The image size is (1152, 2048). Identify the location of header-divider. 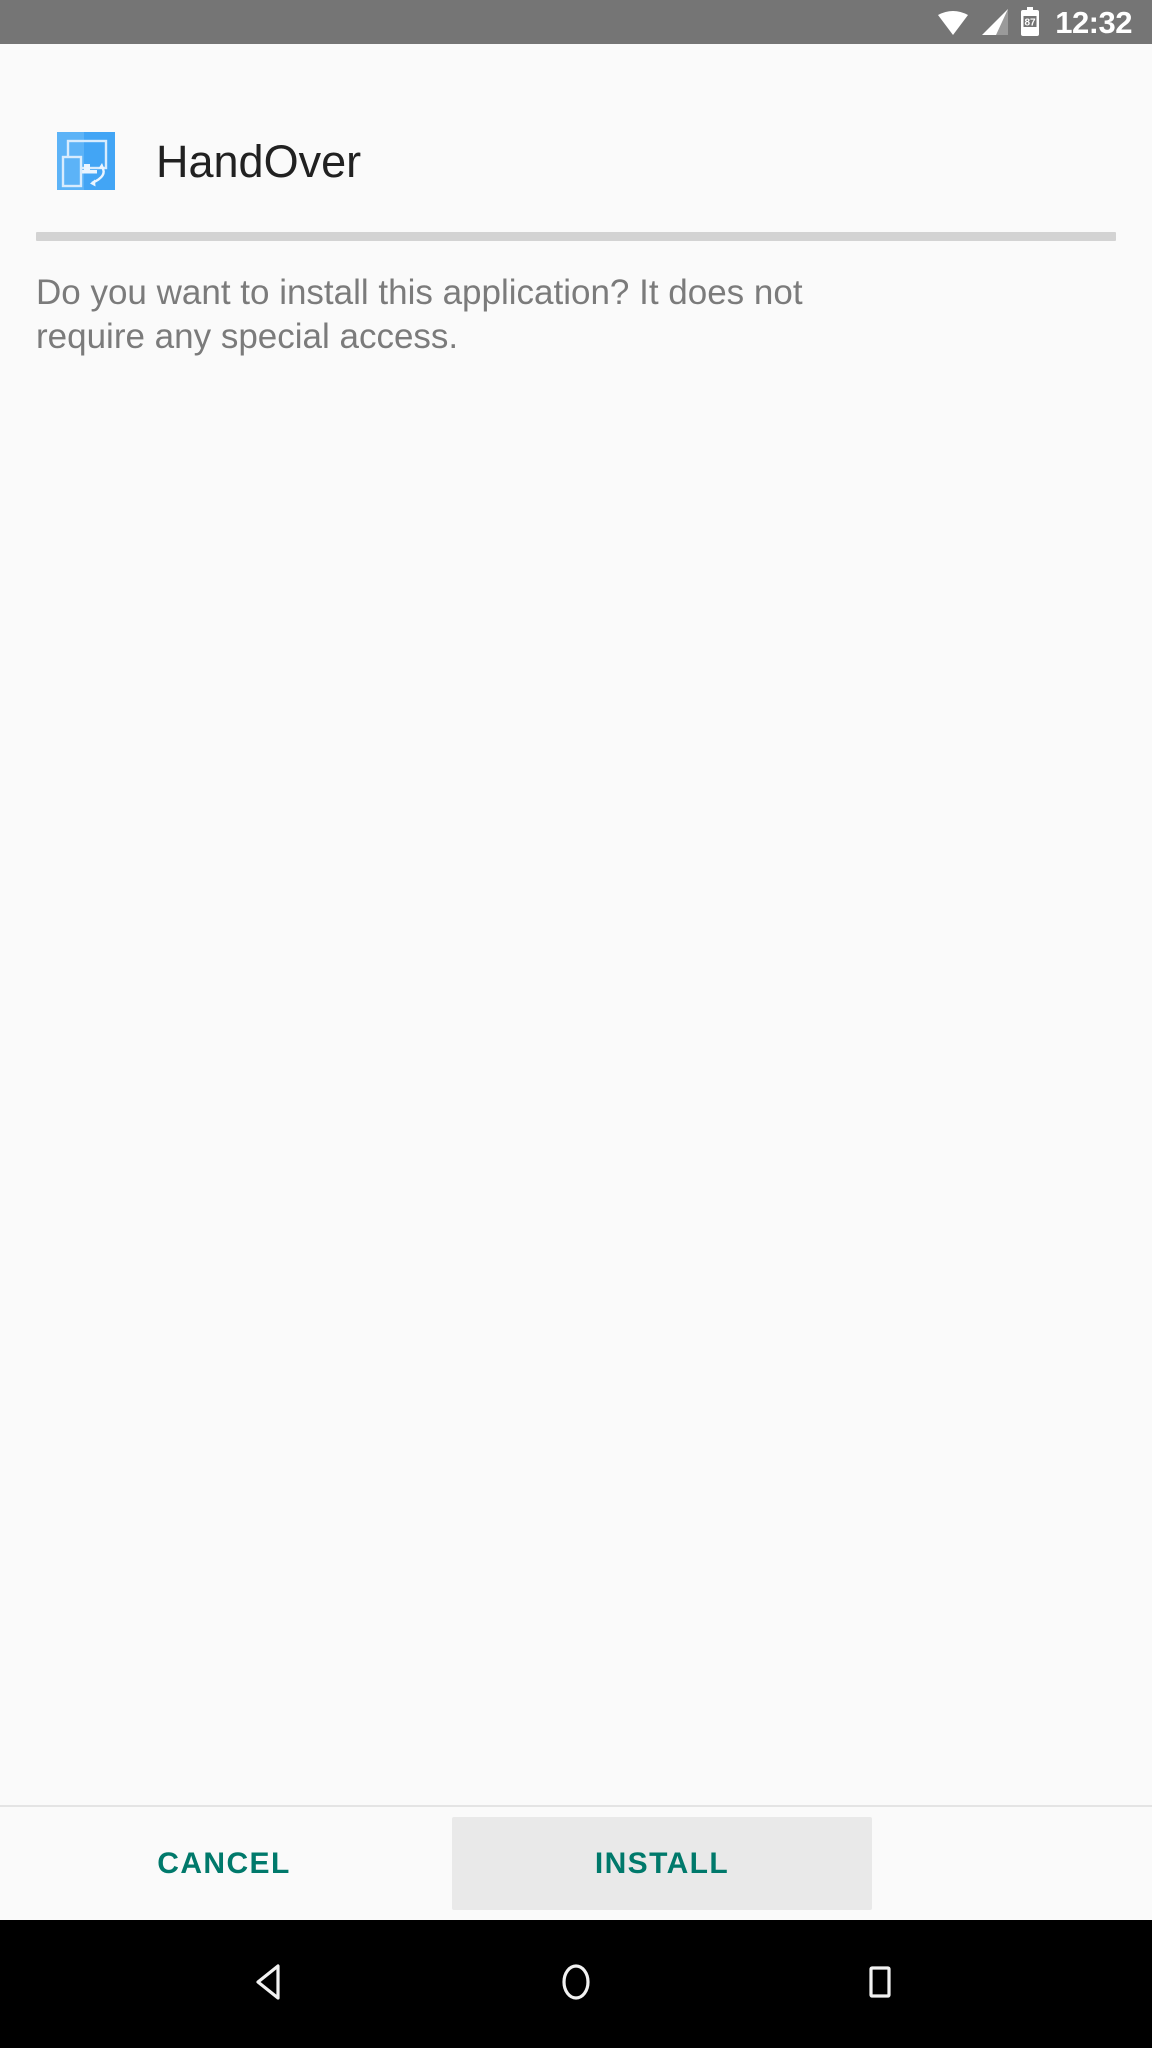
(576, 236).